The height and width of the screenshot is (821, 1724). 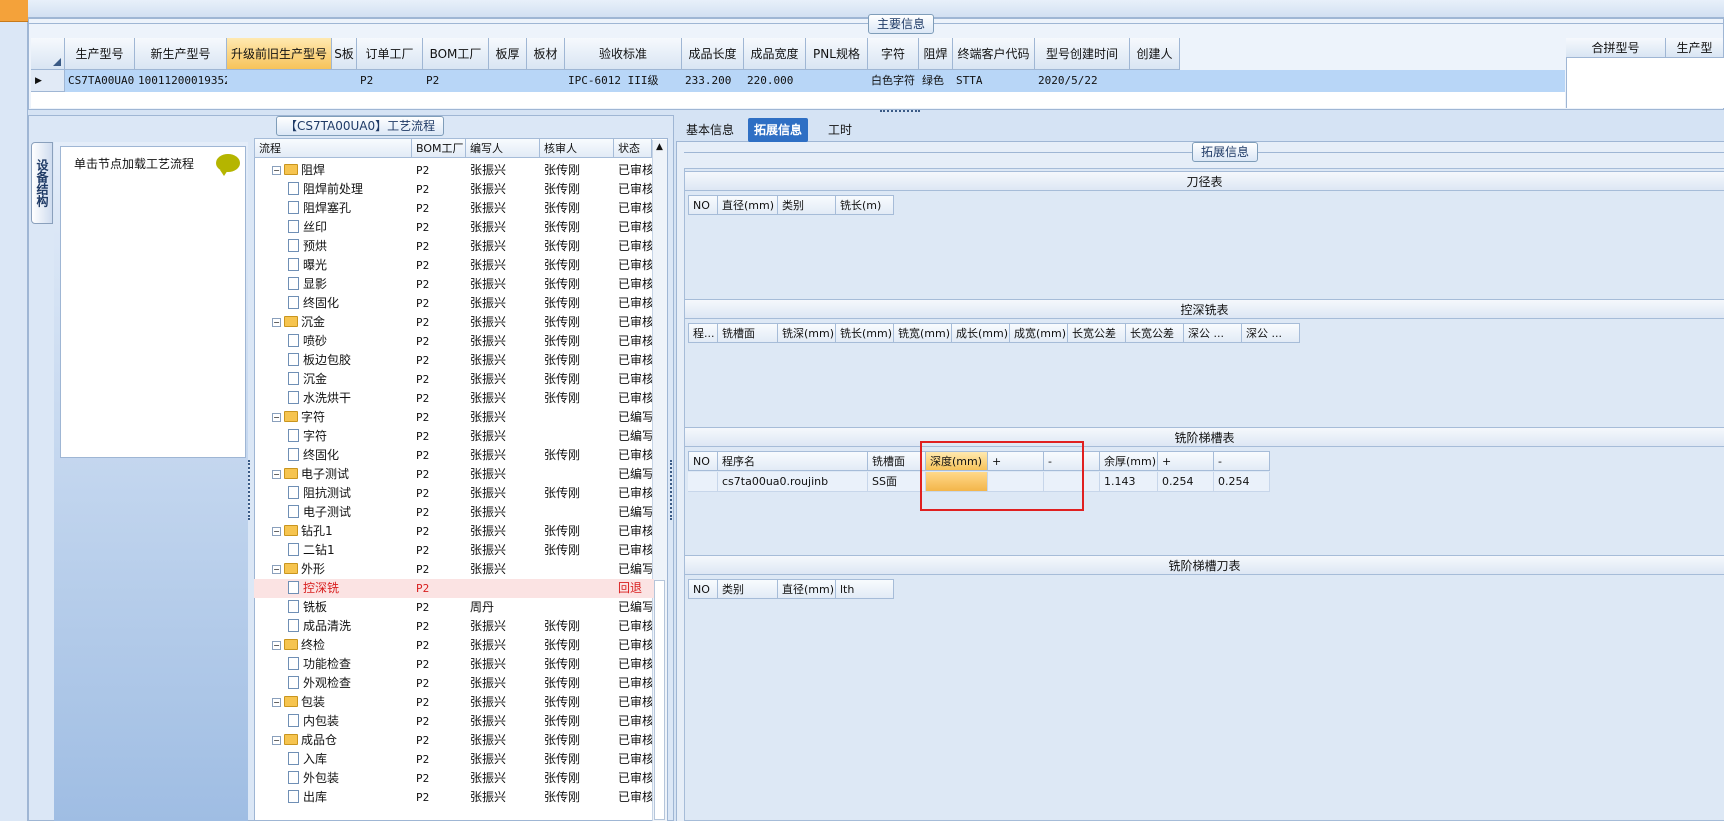 I want to click on tree-row: 电子测试 P2 张振兴 已编写, so click(x=454, y=512).